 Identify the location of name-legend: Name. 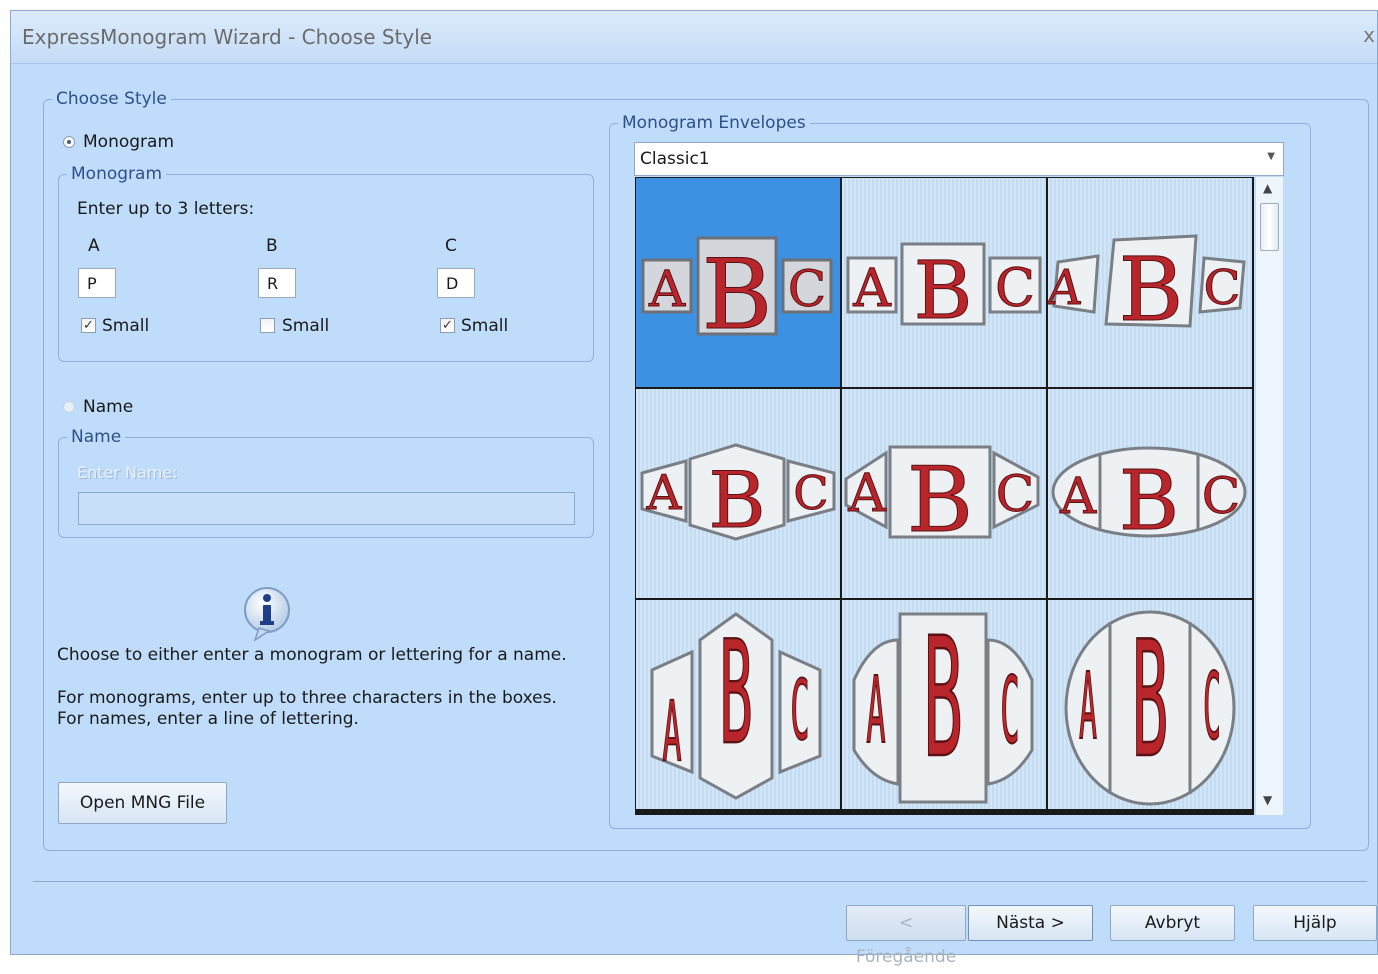
(96, 437).